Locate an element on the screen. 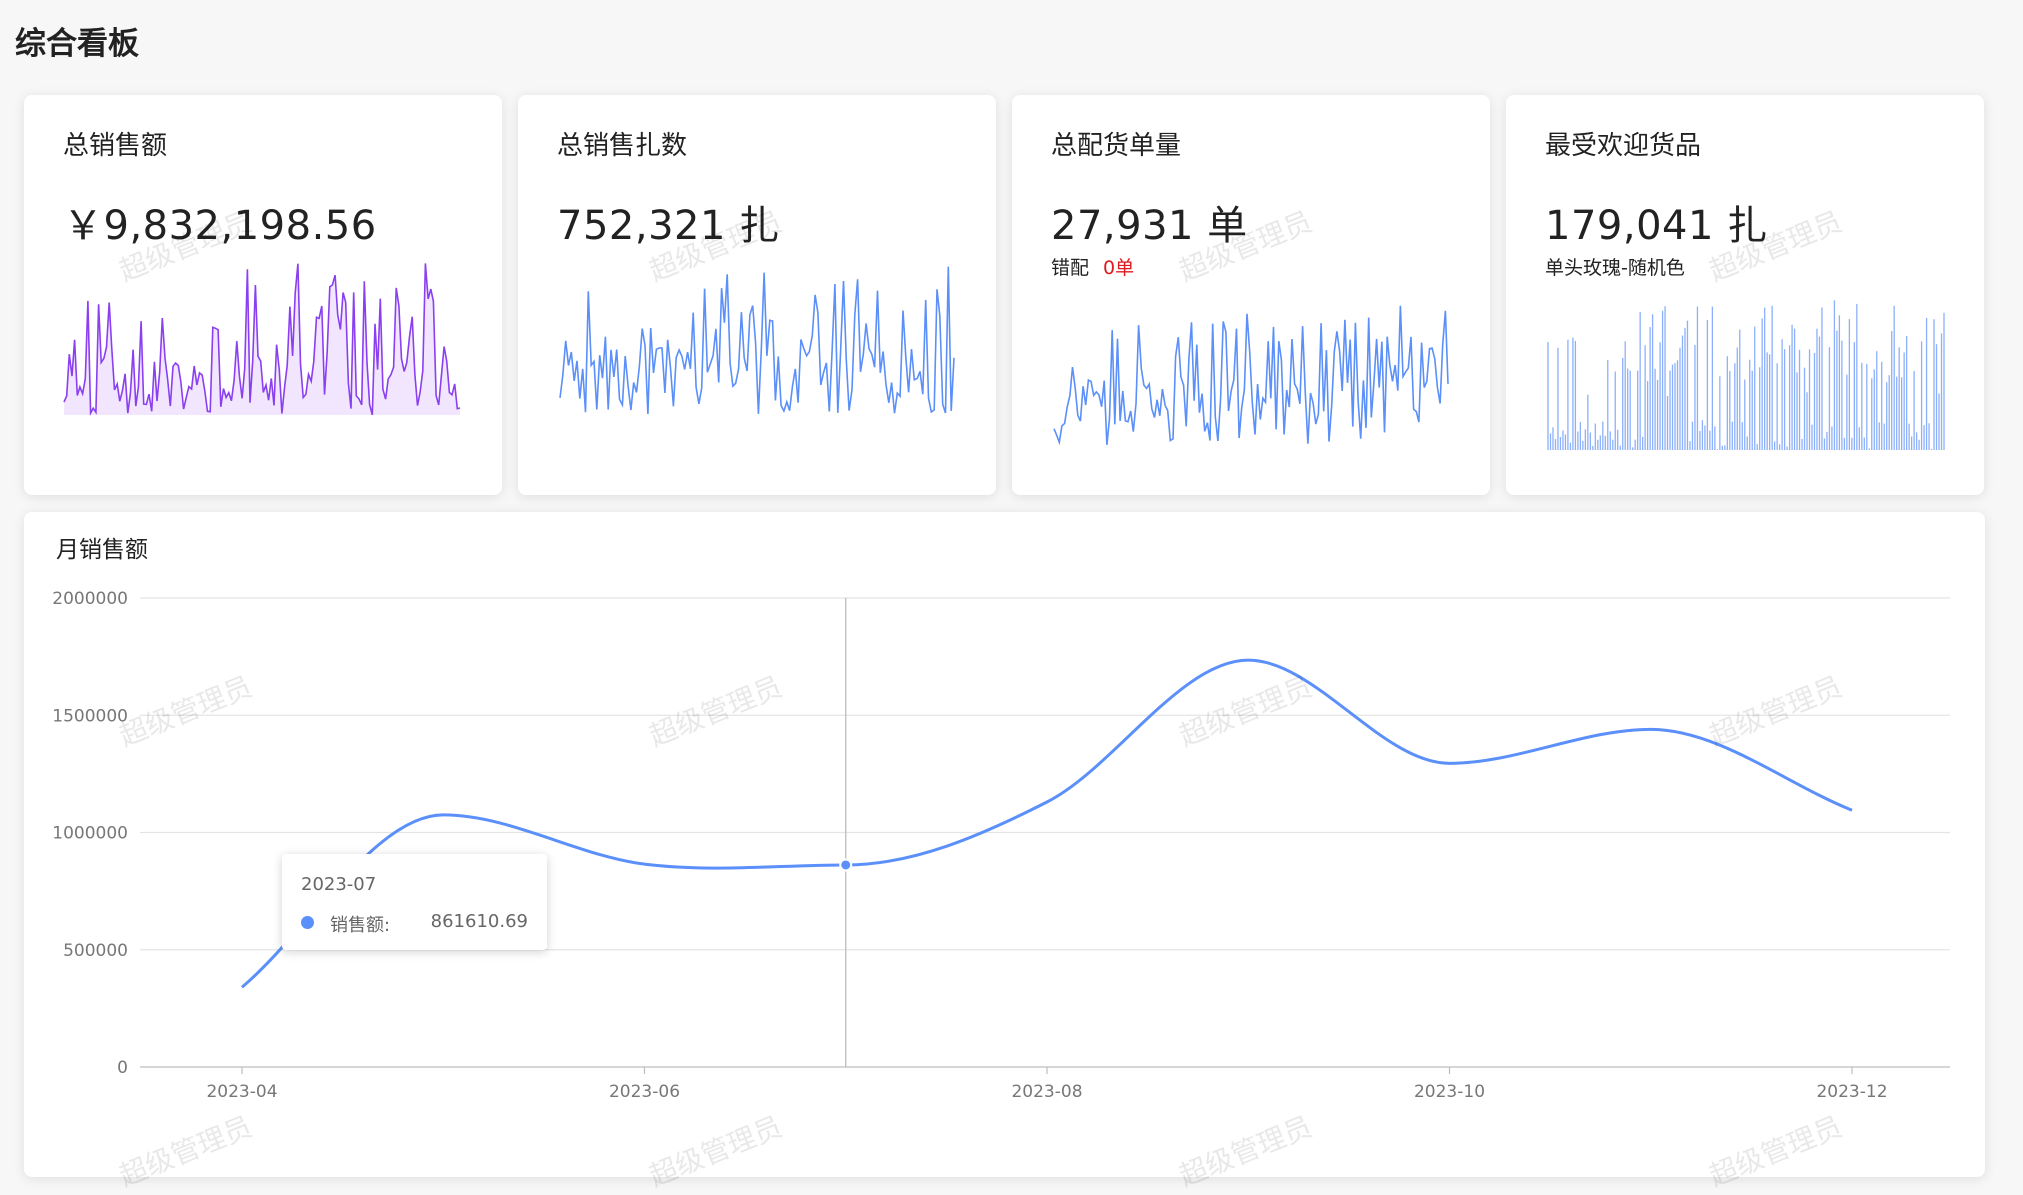  series-dot-icon is located at coordinates (307, 922).